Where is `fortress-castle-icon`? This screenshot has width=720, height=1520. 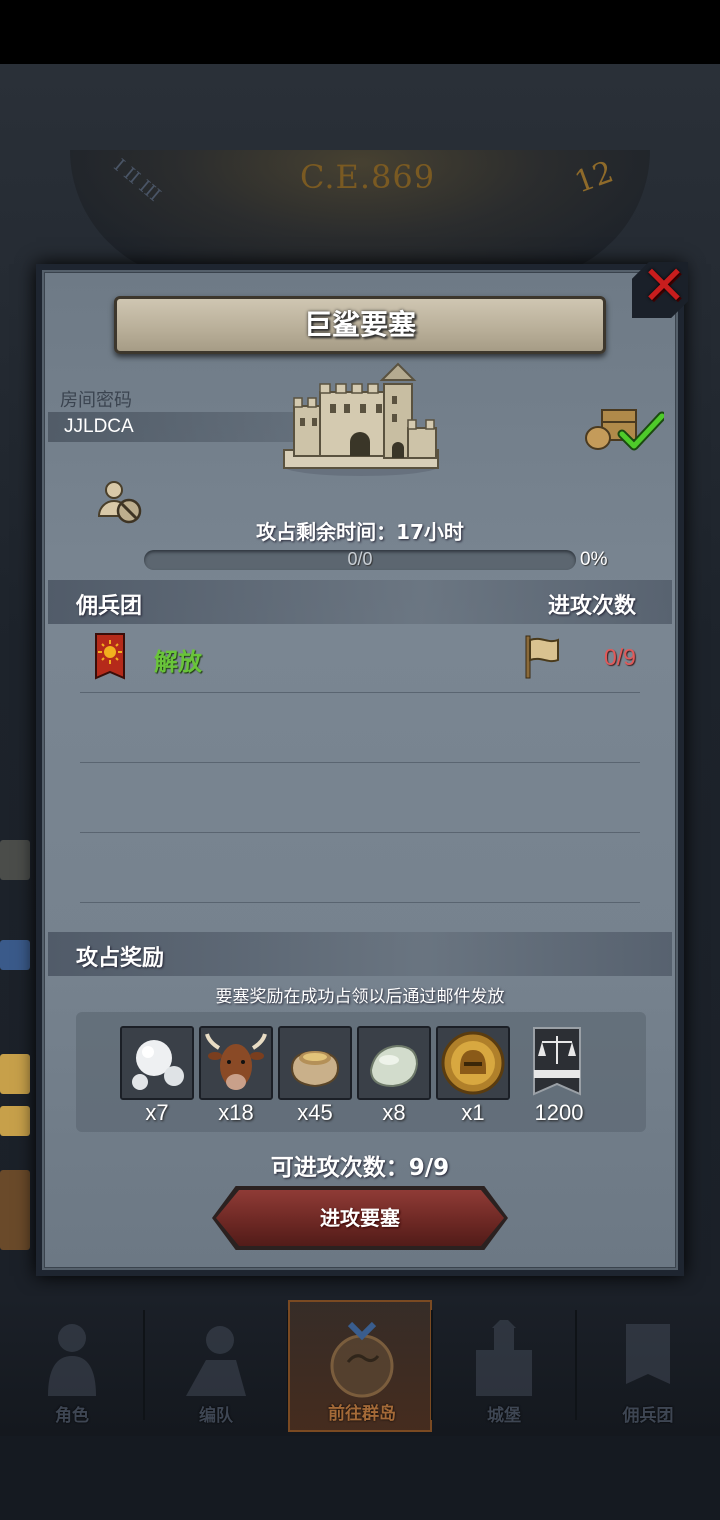 fortress-castle-icon is located at coordinates (361, 419).